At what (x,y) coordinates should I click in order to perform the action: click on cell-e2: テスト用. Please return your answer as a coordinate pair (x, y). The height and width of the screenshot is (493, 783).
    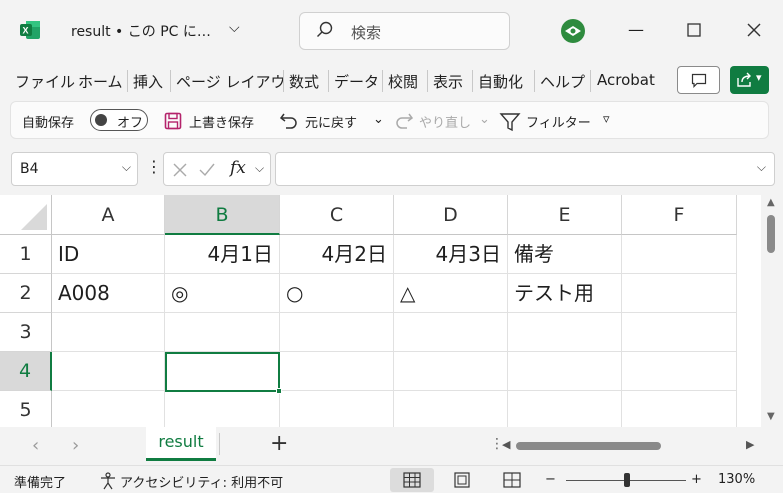
    Looking at the image, I should click on (565, 293).